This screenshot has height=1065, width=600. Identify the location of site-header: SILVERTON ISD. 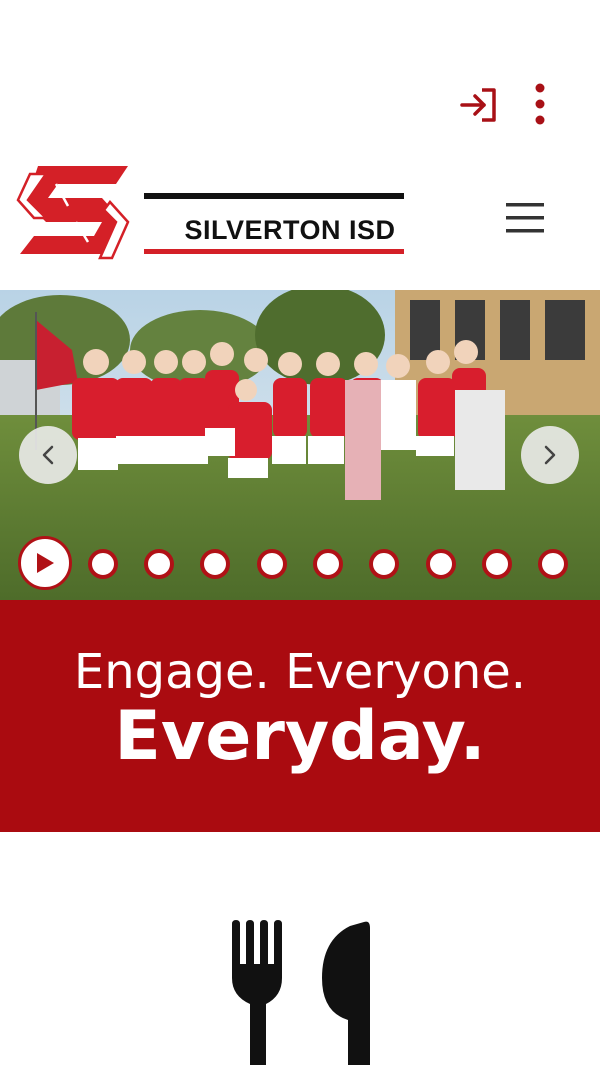
(300, 220).